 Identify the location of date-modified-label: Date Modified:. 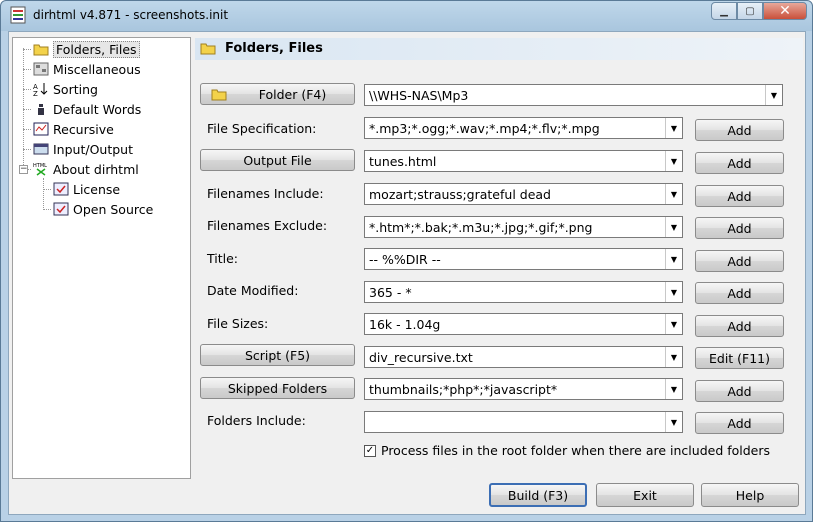
(253, 290).